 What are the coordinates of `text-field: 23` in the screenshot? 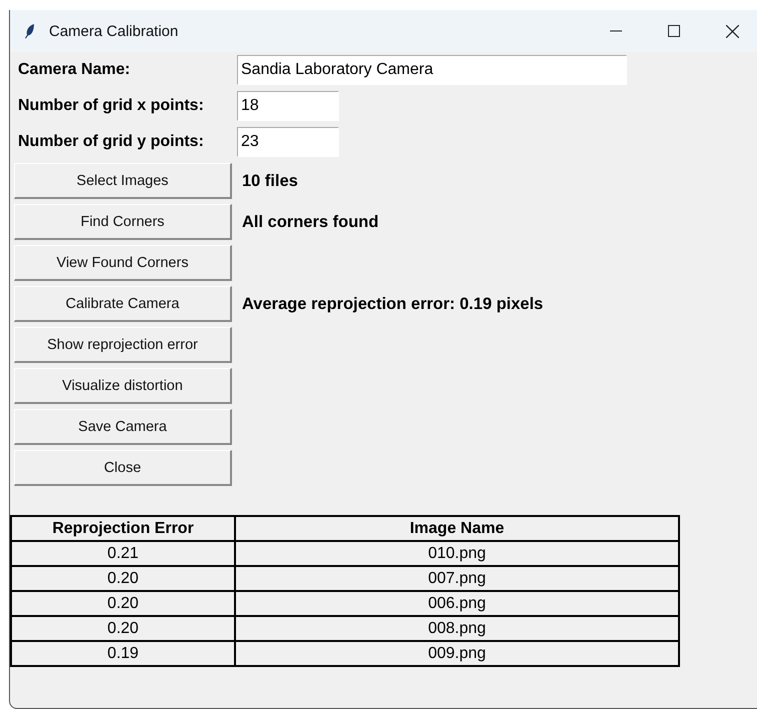 It's located at (288, 142).